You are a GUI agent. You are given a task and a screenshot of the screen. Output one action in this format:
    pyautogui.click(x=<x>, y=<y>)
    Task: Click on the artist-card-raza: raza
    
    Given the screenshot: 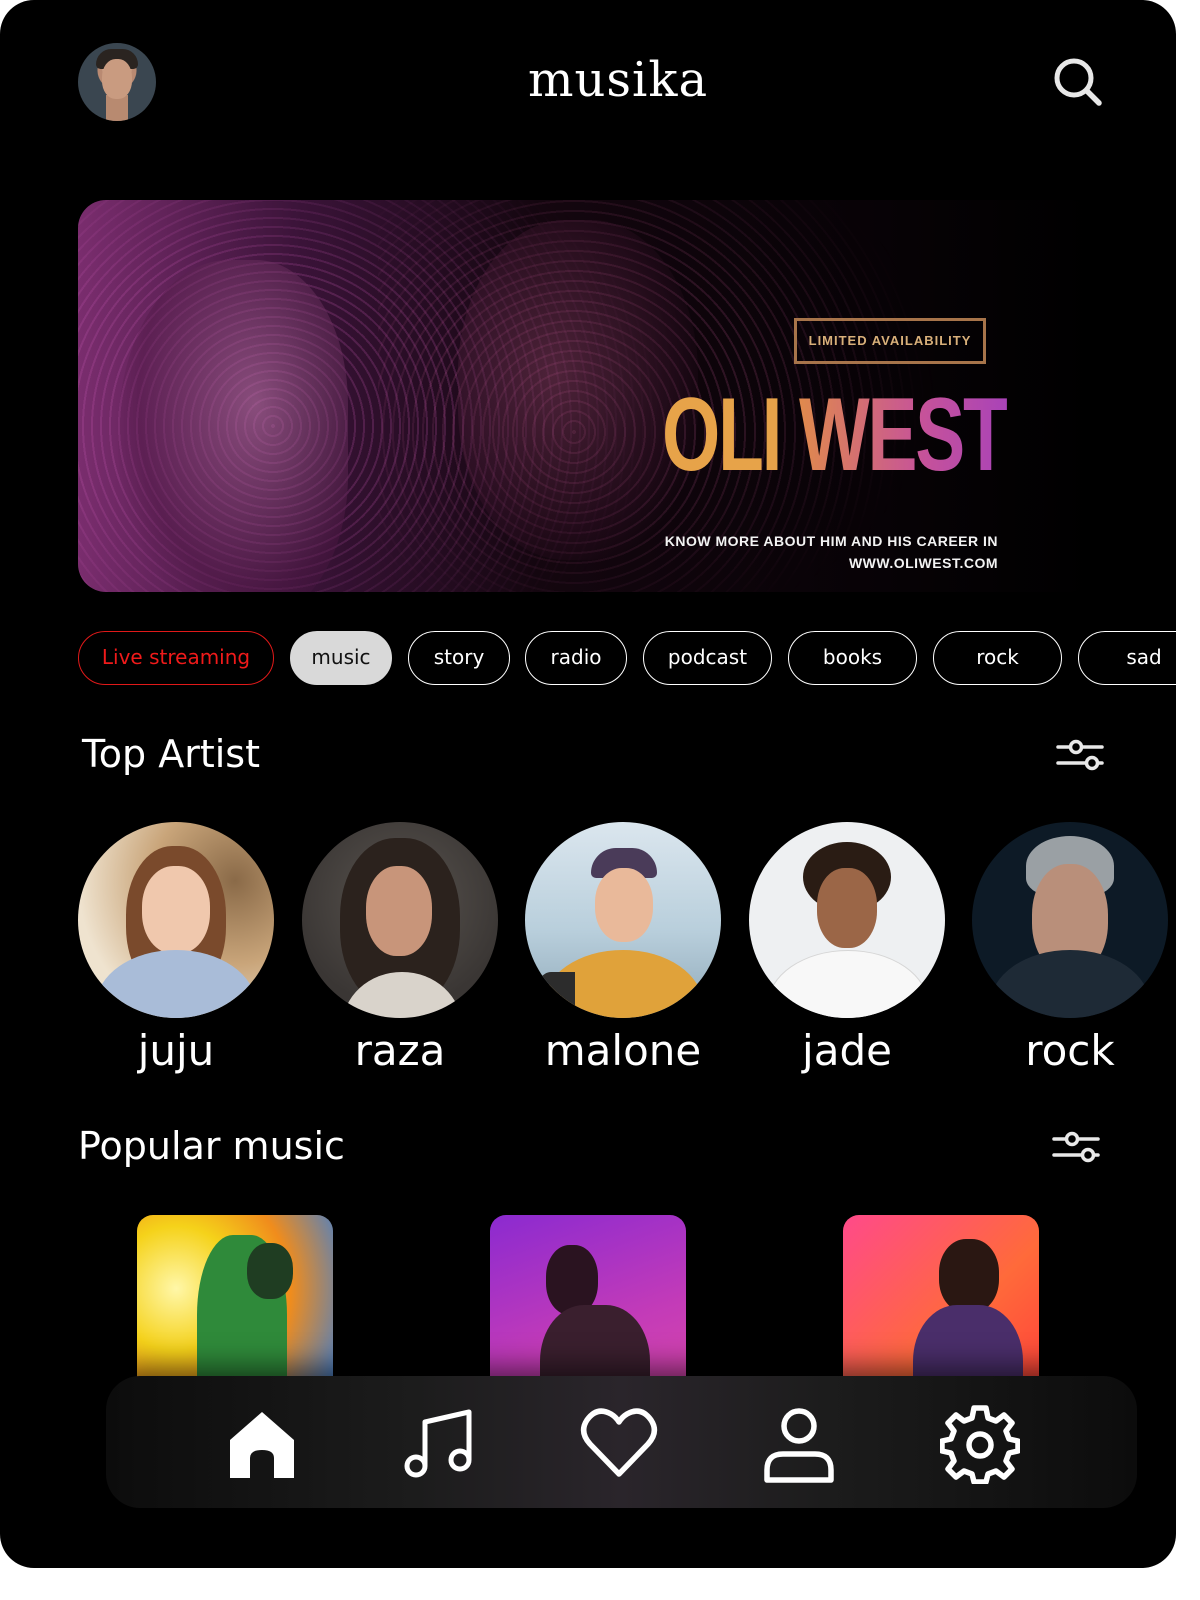 What is the action you would take?
    pyautogui.click(x=400, y=949)
    